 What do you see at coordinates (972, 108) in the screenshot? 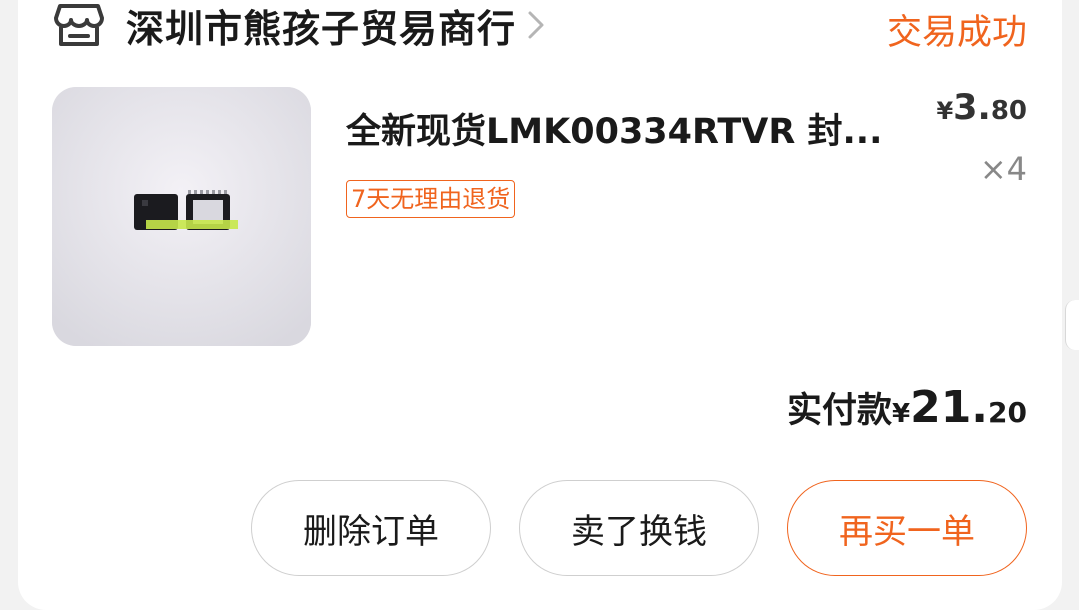
I see `unit-price-integer: 3.` at bounding box center [972, 108].